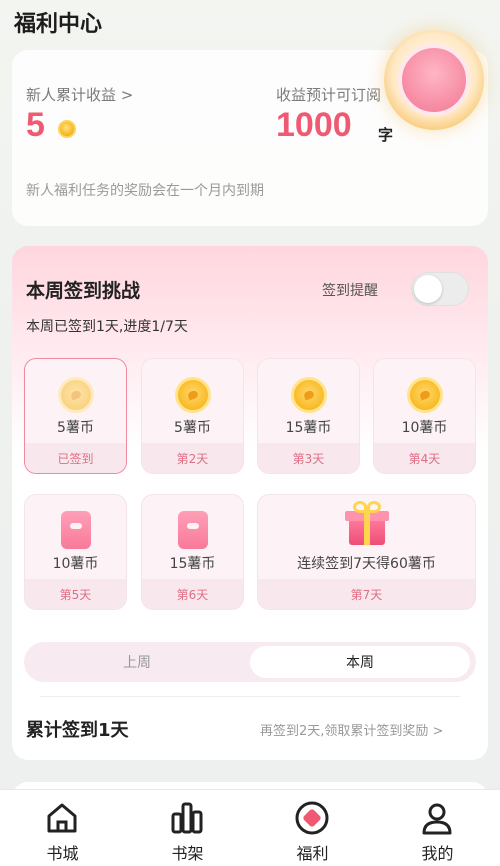 The image size is (500, 866). Describe the element at coordinates (75, 594) in the screenshot. I see `day-status: 第5天` at that location.